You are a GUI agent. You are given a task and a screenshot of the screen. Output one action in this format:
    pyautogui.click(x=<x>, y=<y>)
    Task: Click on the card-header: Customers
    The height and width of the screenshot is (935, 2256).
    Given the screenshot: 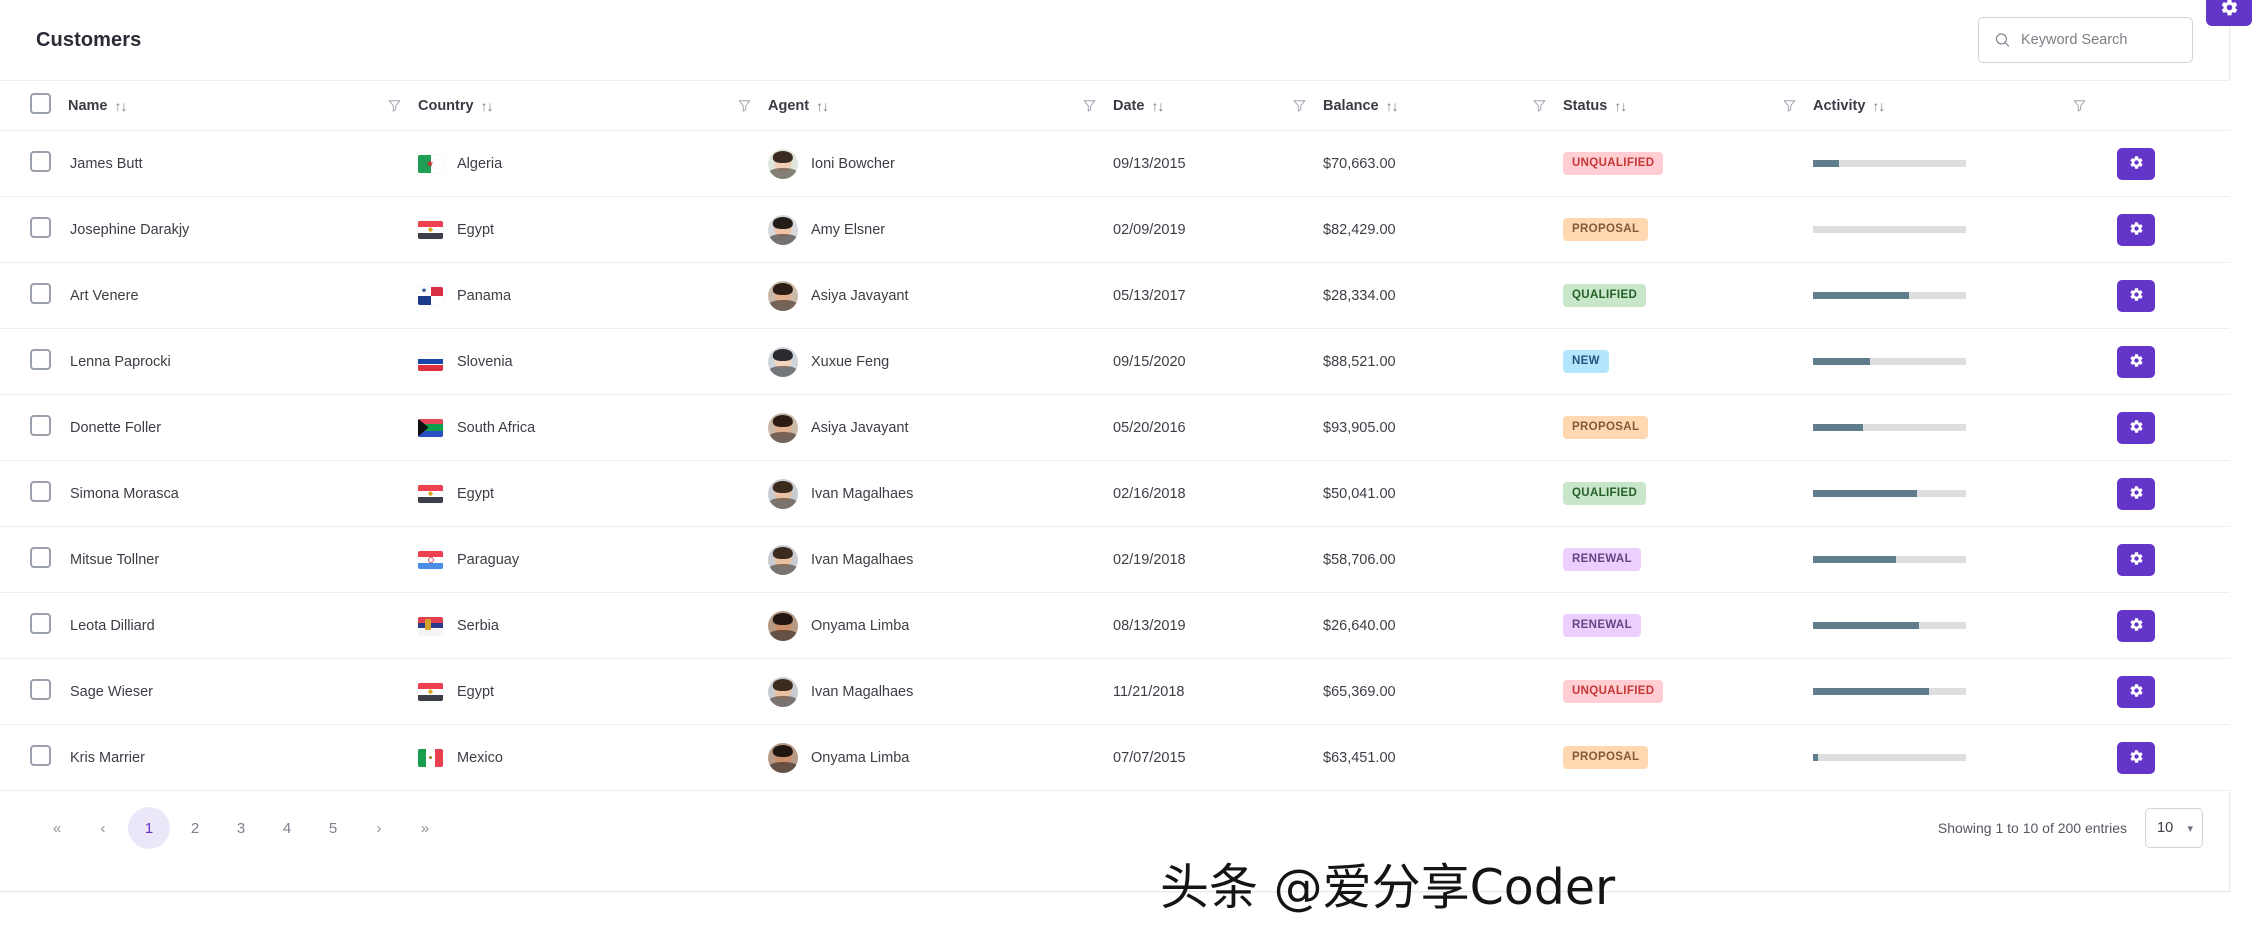 What is the action you would take?
    pyautogui.click(x=1114, y=40)
    